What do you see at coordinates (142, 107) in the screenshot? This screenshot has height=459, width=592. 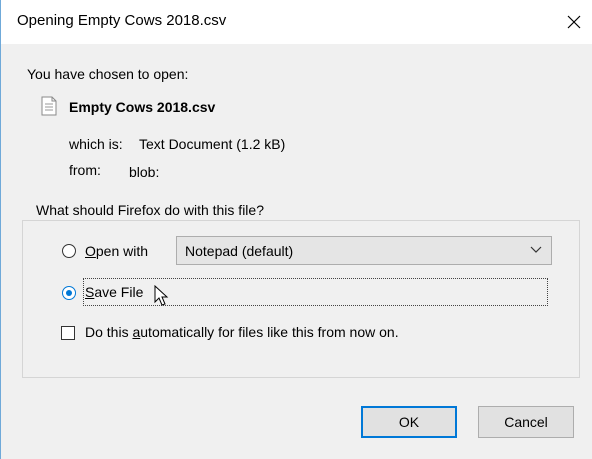 I see `file-name: Empty Cows 2018.csv` at bounding box center [142, 107].